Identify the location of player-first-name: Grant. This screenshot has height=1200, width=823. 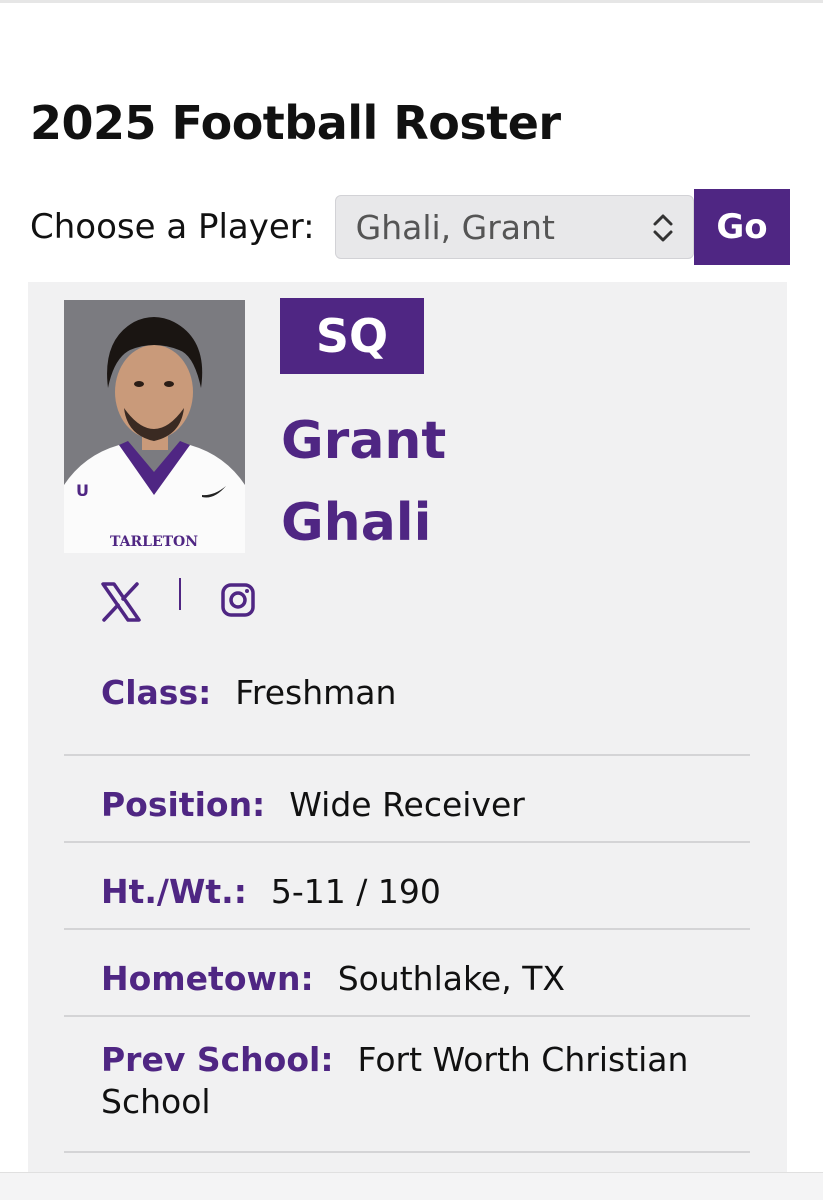
(364, 441).